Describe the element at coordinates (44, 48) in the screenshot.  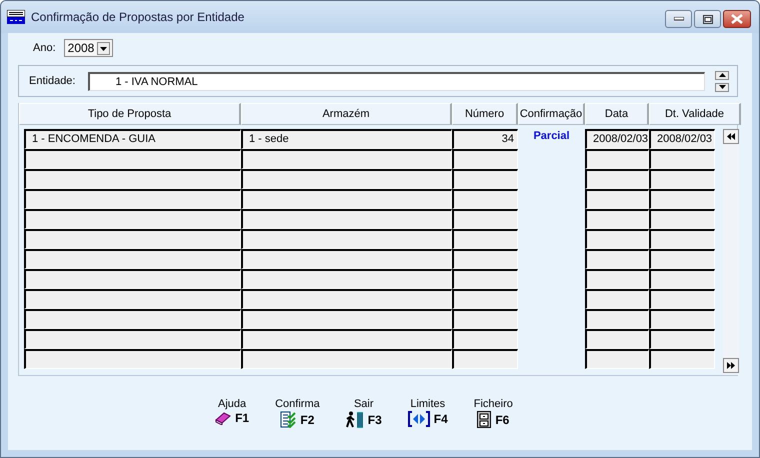
I see `year-label: Ano:` at that location.